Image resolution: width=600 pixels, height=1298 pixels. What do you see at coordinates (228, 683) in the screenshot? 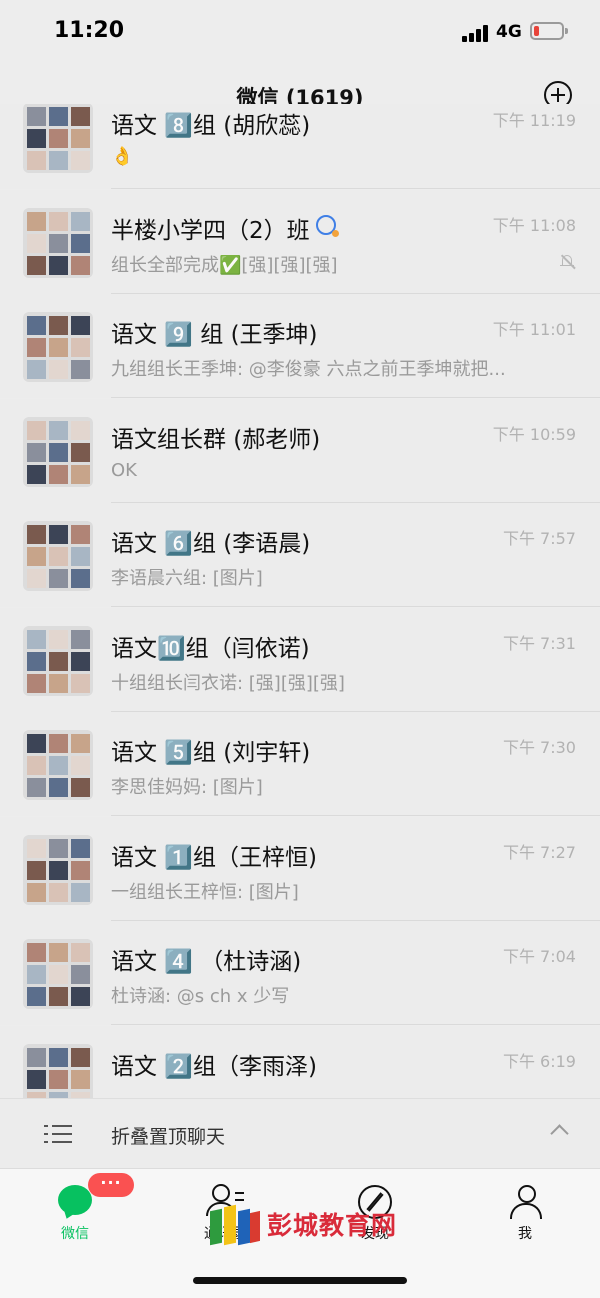
I see `chat-preview: 十组组长闫衣诺: [强][强][强]` at bounding box center [228, 683].